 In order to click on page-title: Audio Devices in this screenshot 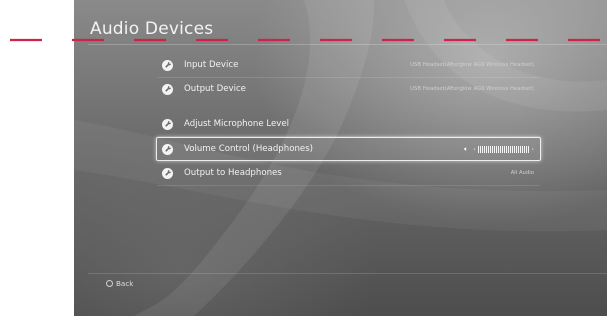, I will do `click(152, 29)`.